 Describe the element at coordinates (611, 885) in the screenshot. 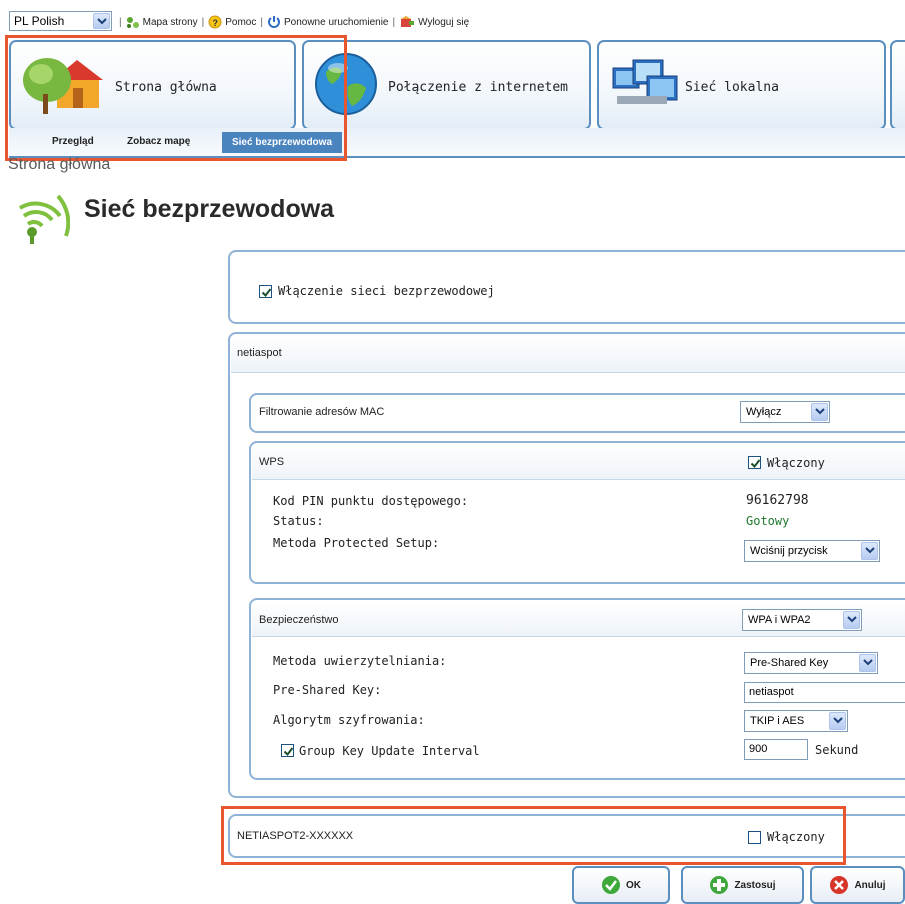

I see `check-circle-icon` at that location.